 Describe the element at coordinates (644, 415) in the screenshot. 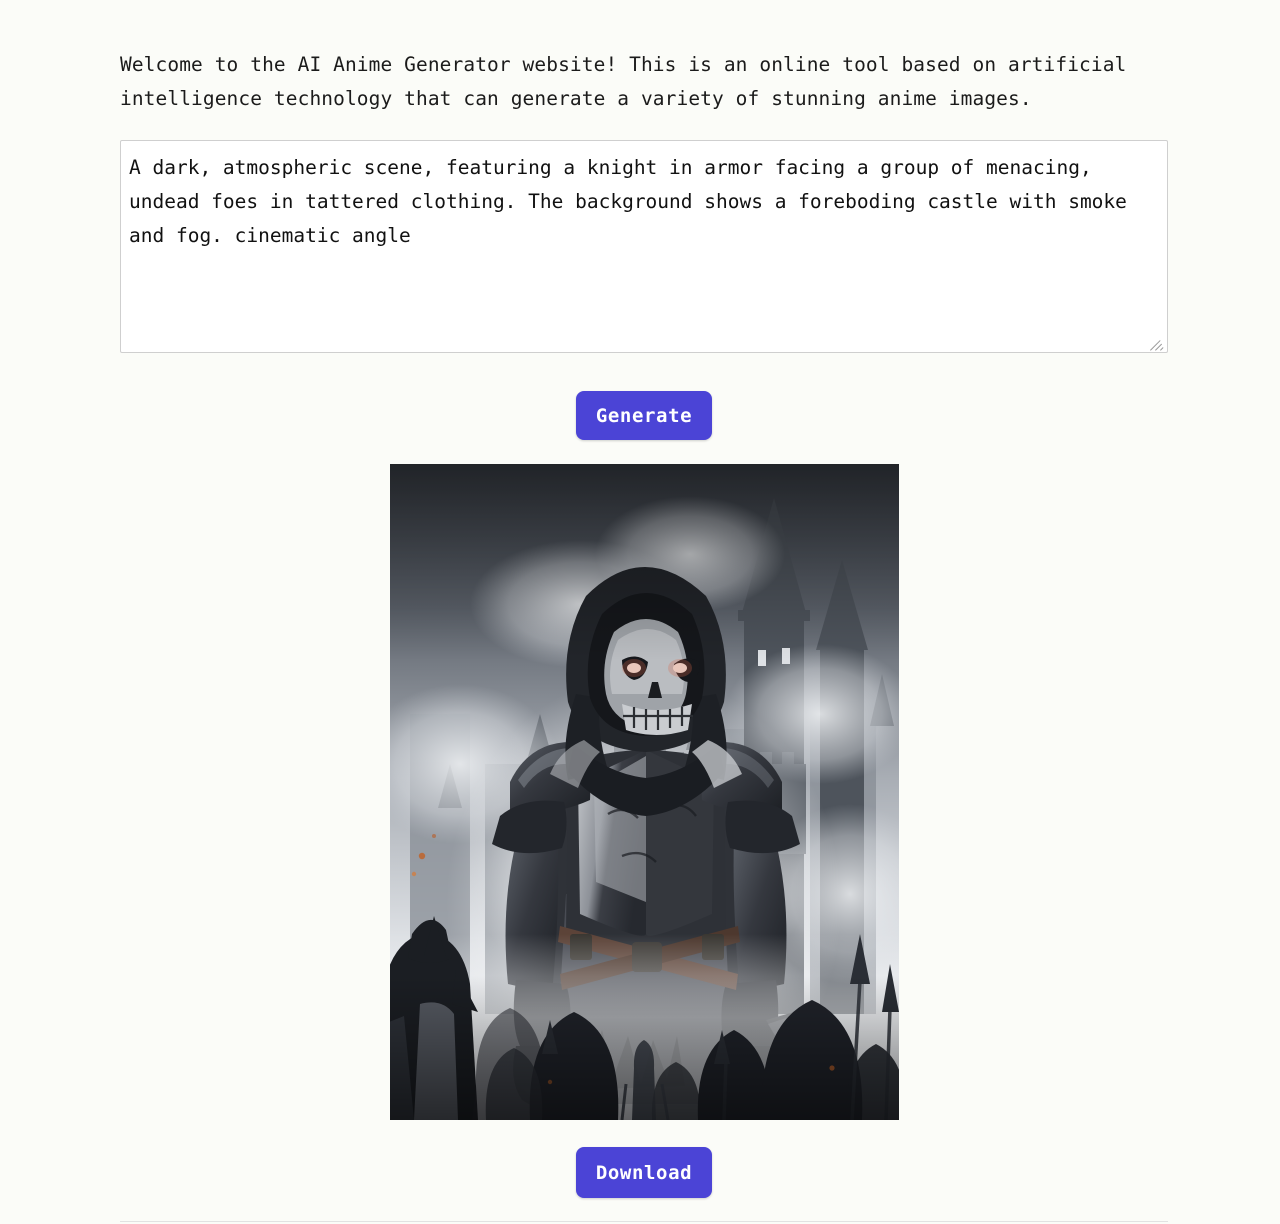

I see `generate-button: Generate` at that location.